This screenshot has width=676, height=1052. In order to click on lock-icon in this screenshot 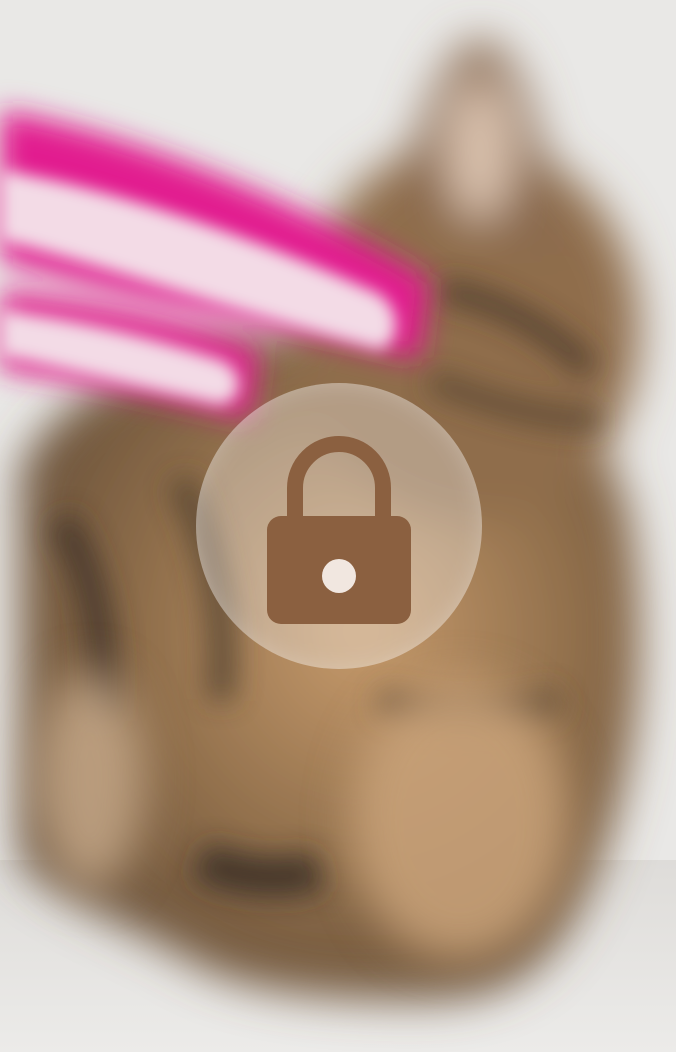, I will do `click(339, 530)`.